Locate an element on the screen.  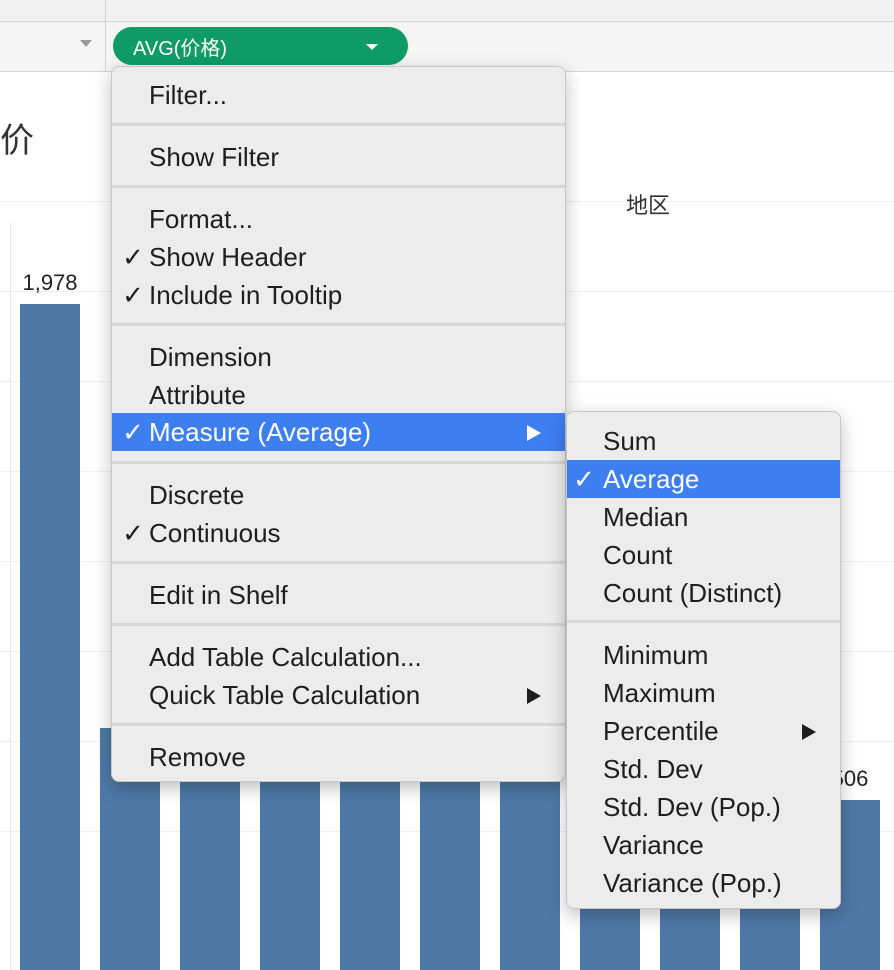
agg-item-std-dev-pop: Std. Dev (Pop.) is located at coordinates (703, 807).